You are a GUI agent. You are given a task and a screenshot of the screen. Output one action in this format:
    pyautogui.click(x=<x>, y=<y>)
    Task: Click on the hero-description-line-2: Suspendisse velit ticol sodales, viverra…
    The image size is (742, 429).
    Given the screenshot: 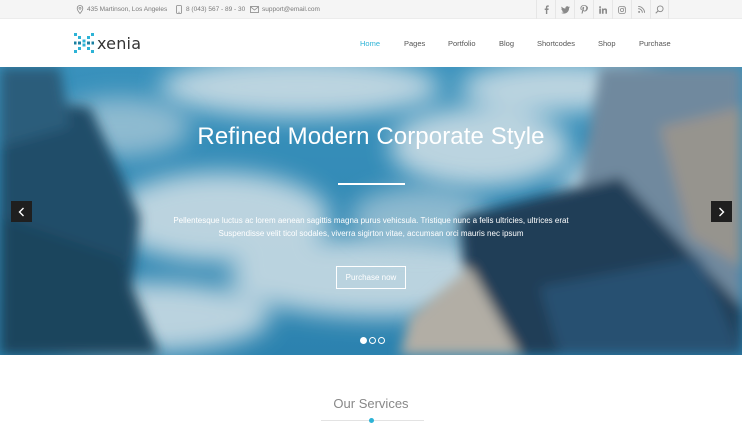 What is the action you would take?
    pyautogui.click(x=371, y=233)
    